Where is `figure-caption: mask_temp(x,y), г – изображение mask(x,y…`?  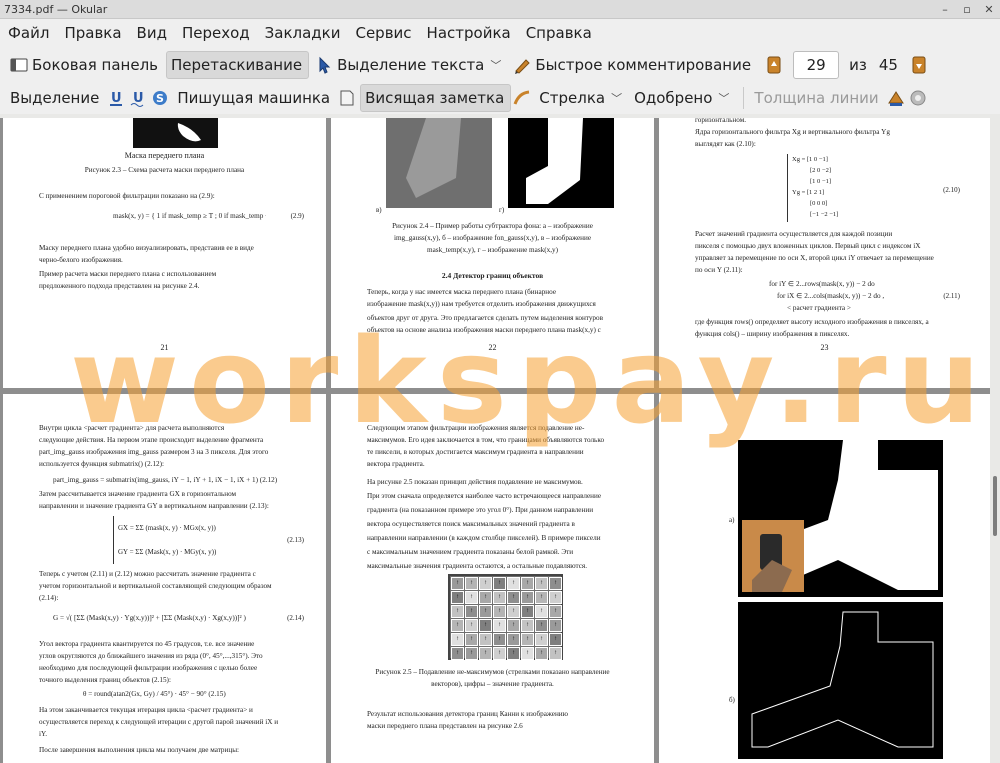 figure-caption: mask_temp(x,y), г – изображение mask(x,y… is located at coordinates (492, 250).